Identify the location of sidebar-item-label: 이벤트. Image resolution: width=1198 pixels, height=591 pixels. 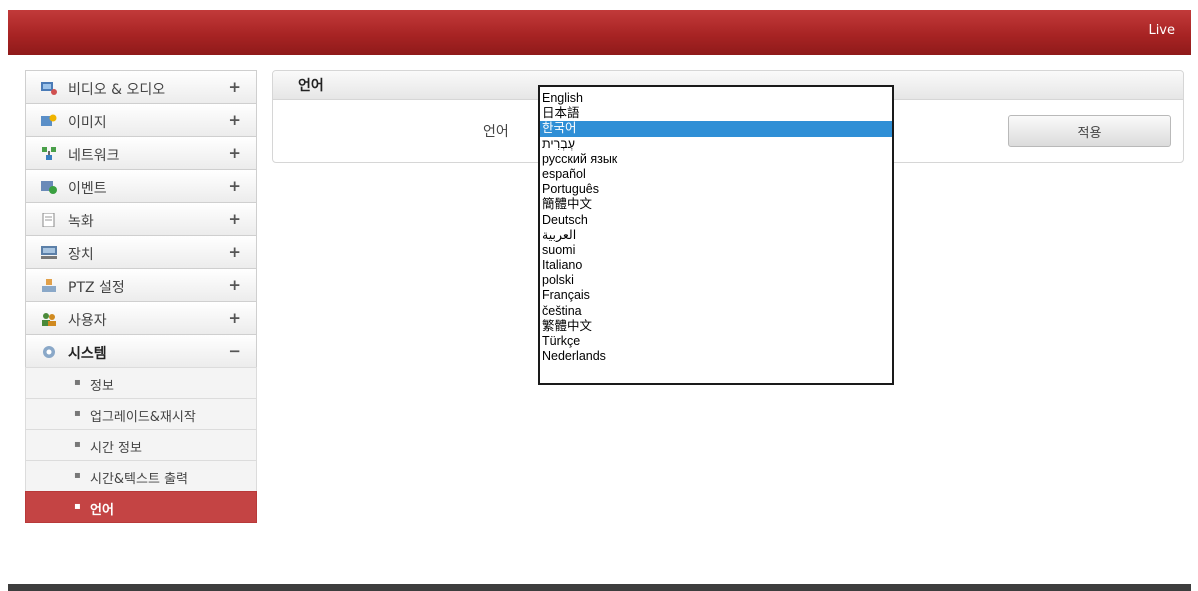
(87, 189).